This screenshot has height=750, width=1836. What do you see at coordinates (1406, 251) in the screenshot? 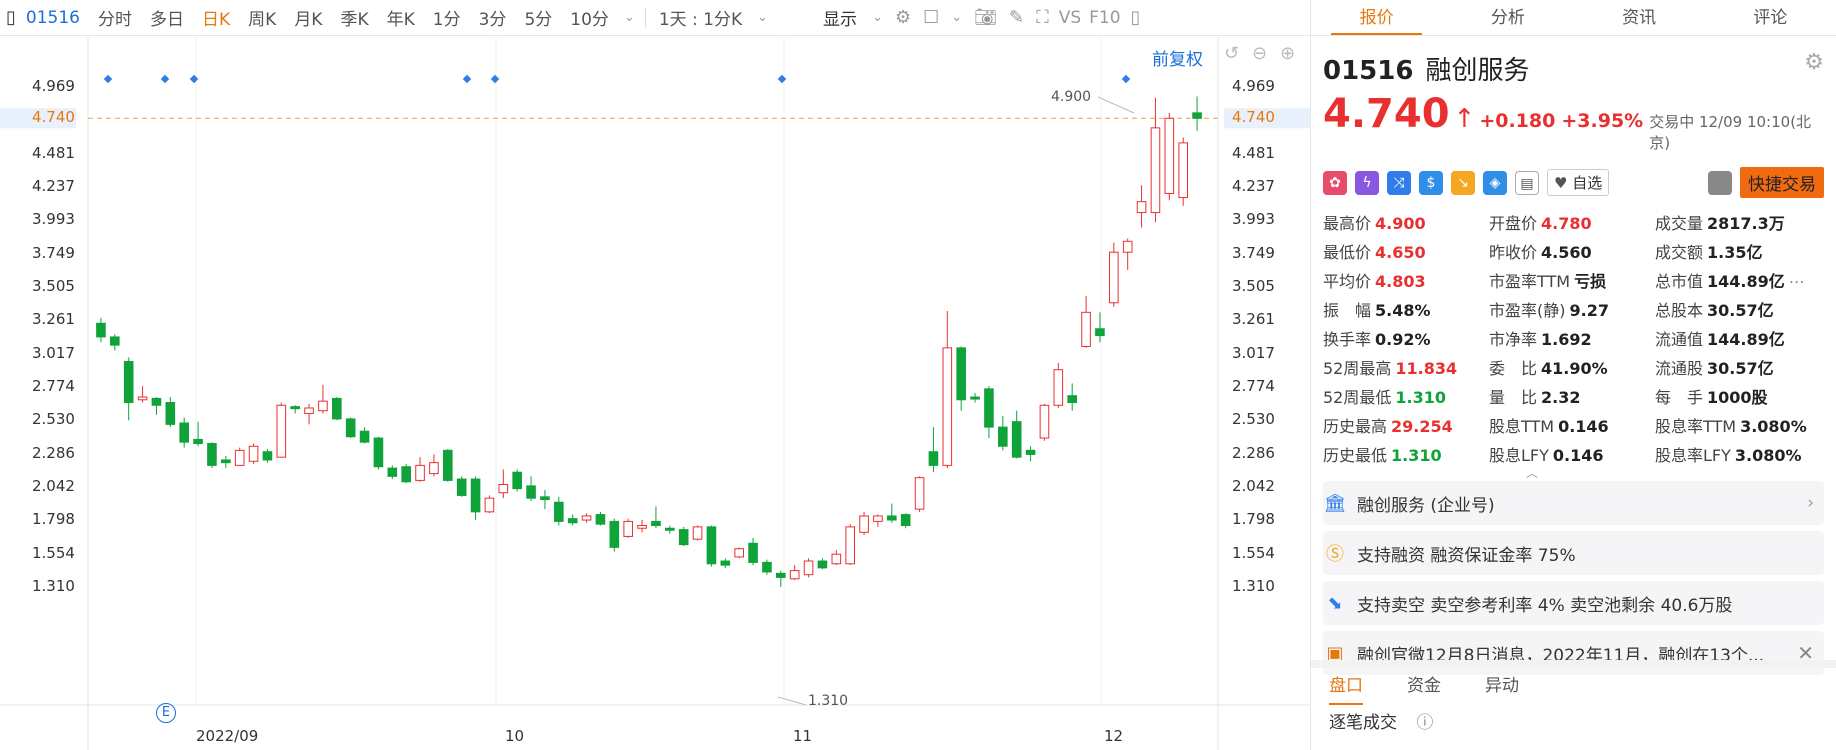
I see `stat-item: 最低价 4.650` at bounding box center [1406, 251].